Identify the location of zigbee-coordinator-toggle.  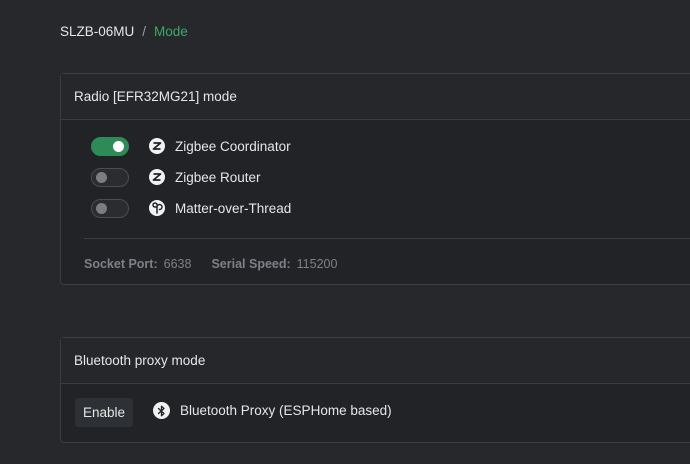
(110, 146).